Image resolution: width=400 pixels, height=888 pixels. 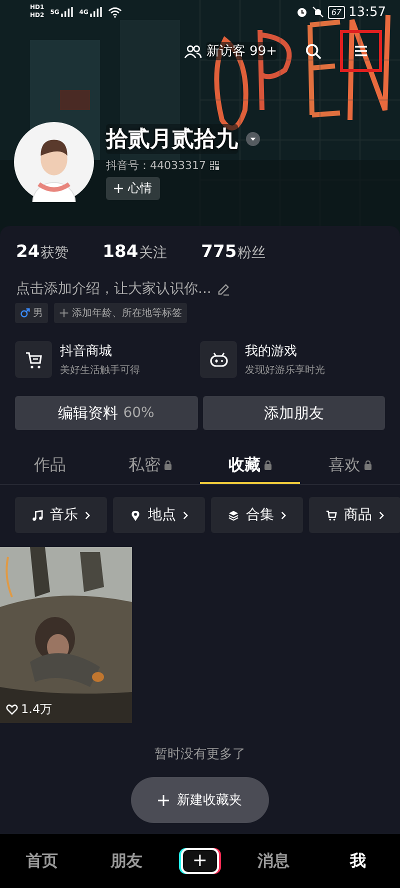 I want to click on nav-tab: 朋友, so click(x=126, y=861).